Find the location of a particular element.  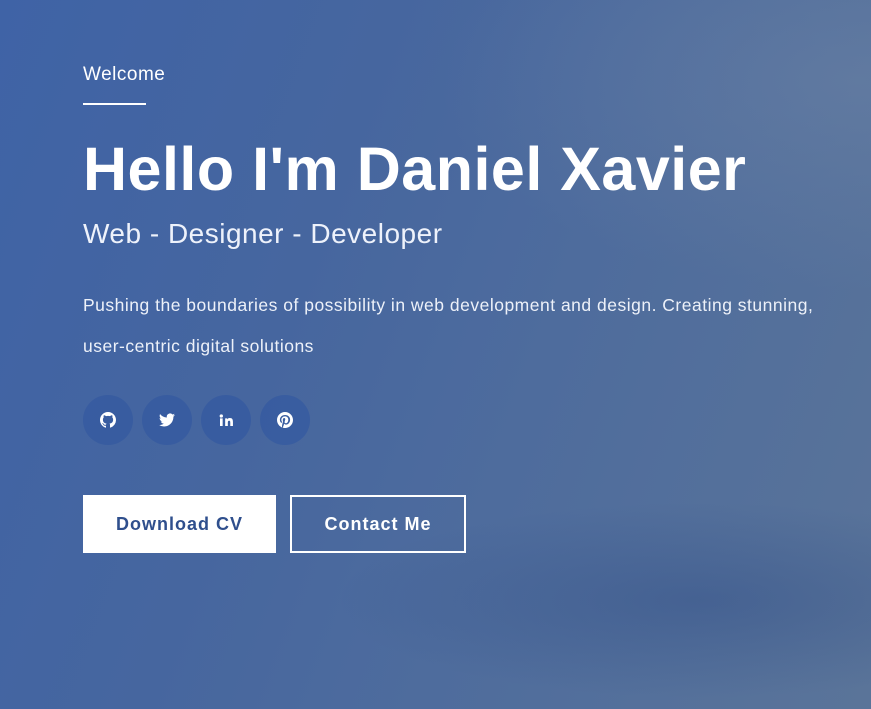

hero-subtitle: Web - Designer - Developer is located at coordinates (263, 233).